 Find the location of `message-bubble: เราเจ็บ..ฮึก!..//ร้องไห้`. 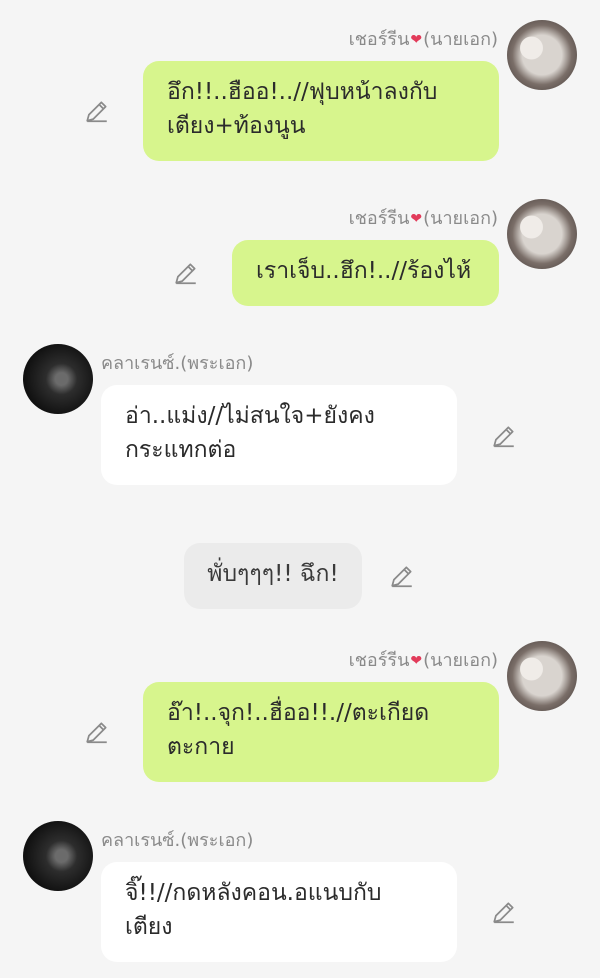

message-bubble: เราเจ็บ..ฮึก!..//ร้องไห้ is located at coordinates (365, 273).